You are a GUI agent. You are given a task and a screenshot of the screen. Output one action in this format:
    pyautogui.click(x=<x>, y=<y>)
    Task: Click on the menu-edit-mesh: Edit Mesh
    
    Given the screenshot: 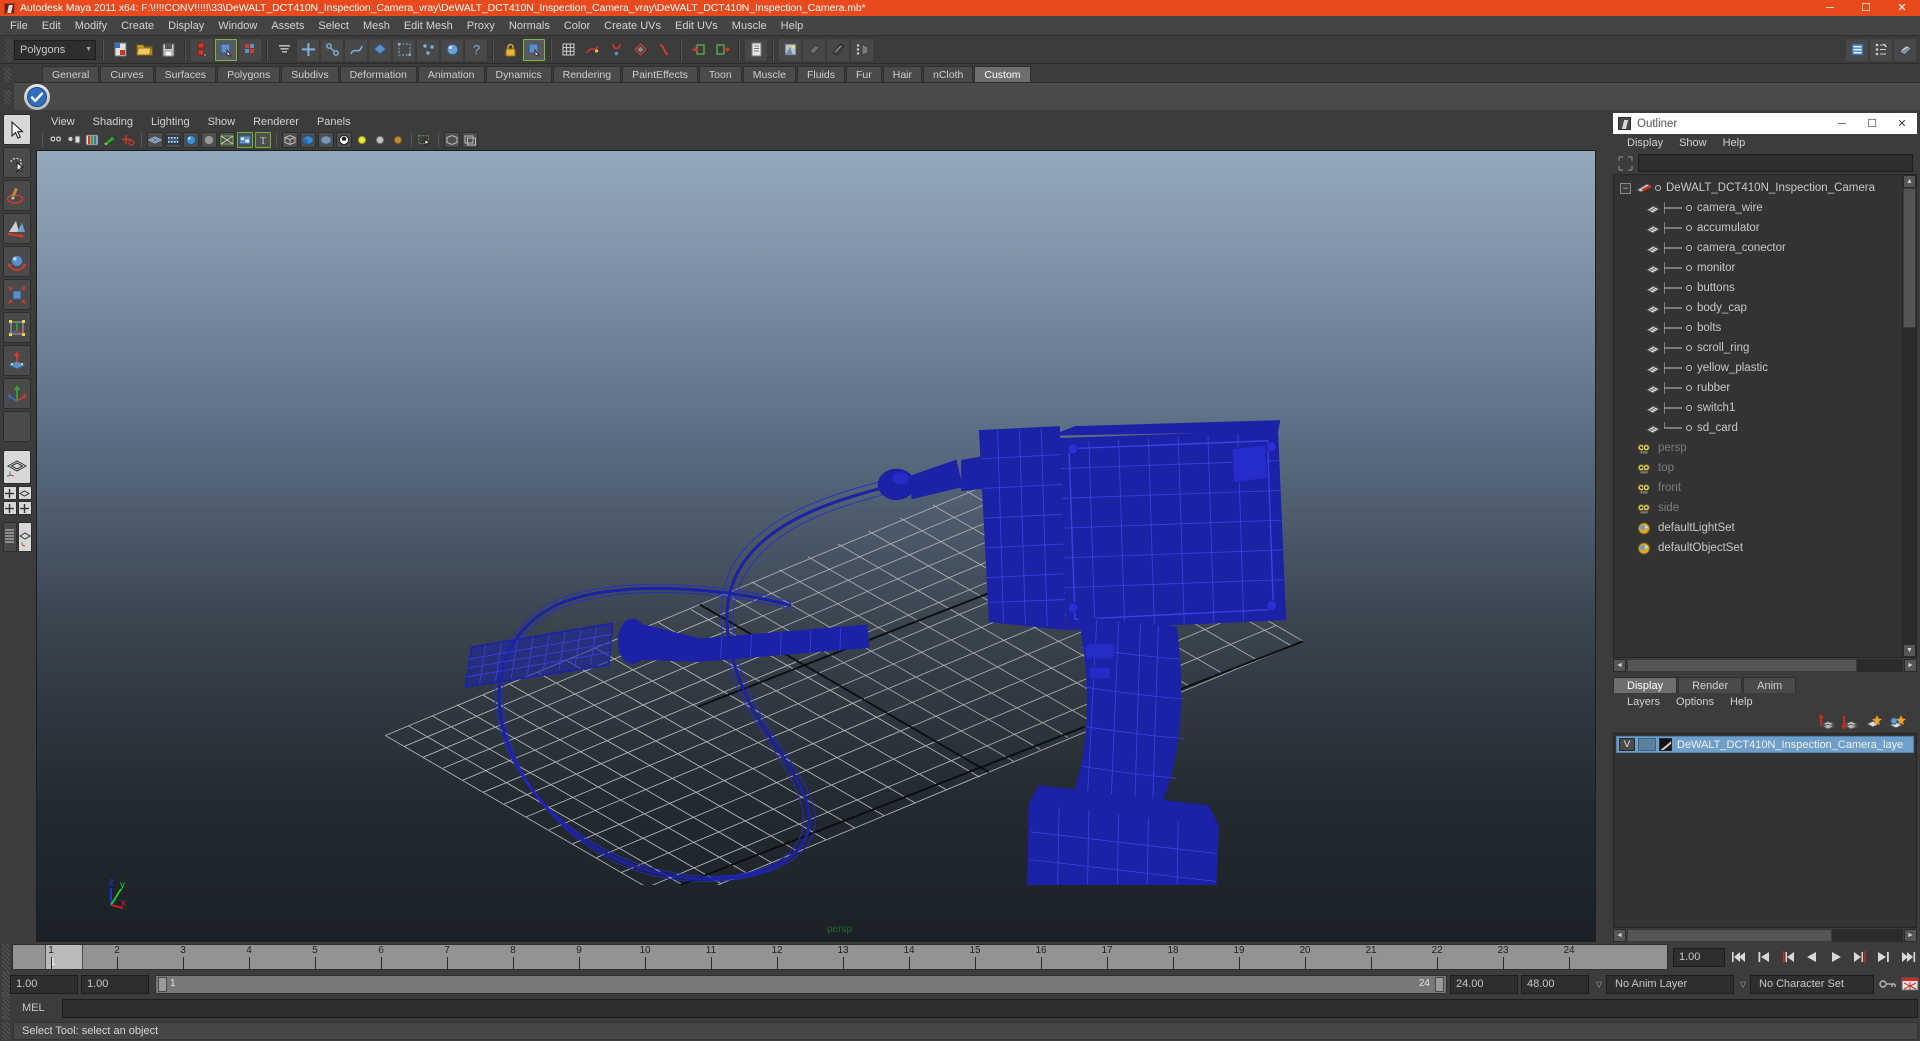 What is the action you would take?
    pyautogui.click(x=428, y=26)
    